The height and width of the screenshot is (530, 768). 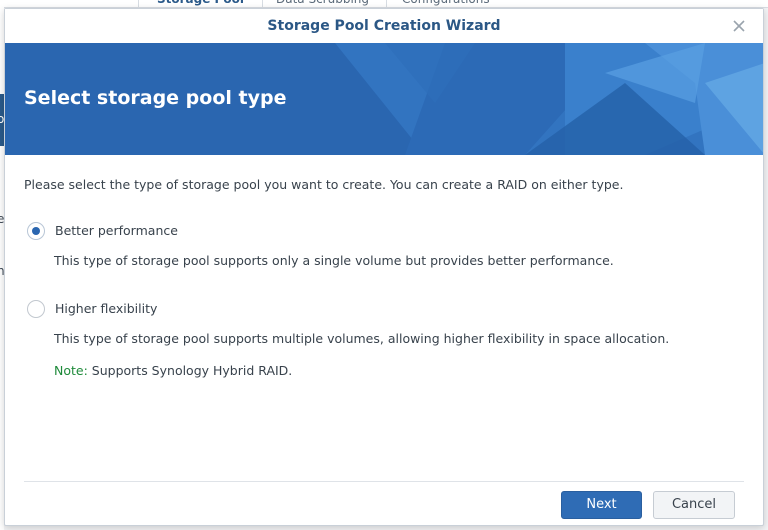 What do you see at coordinates (200, 3) in the screenshot?
I see `tab-storage-pool: Storage Pool` at bounding box center [200, 3].